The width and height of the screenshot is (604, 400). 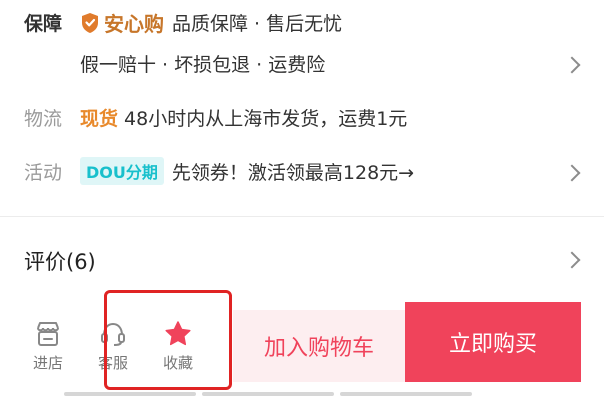 I want to click on in-stock-tag: 现货, so click(x=99, y=119).